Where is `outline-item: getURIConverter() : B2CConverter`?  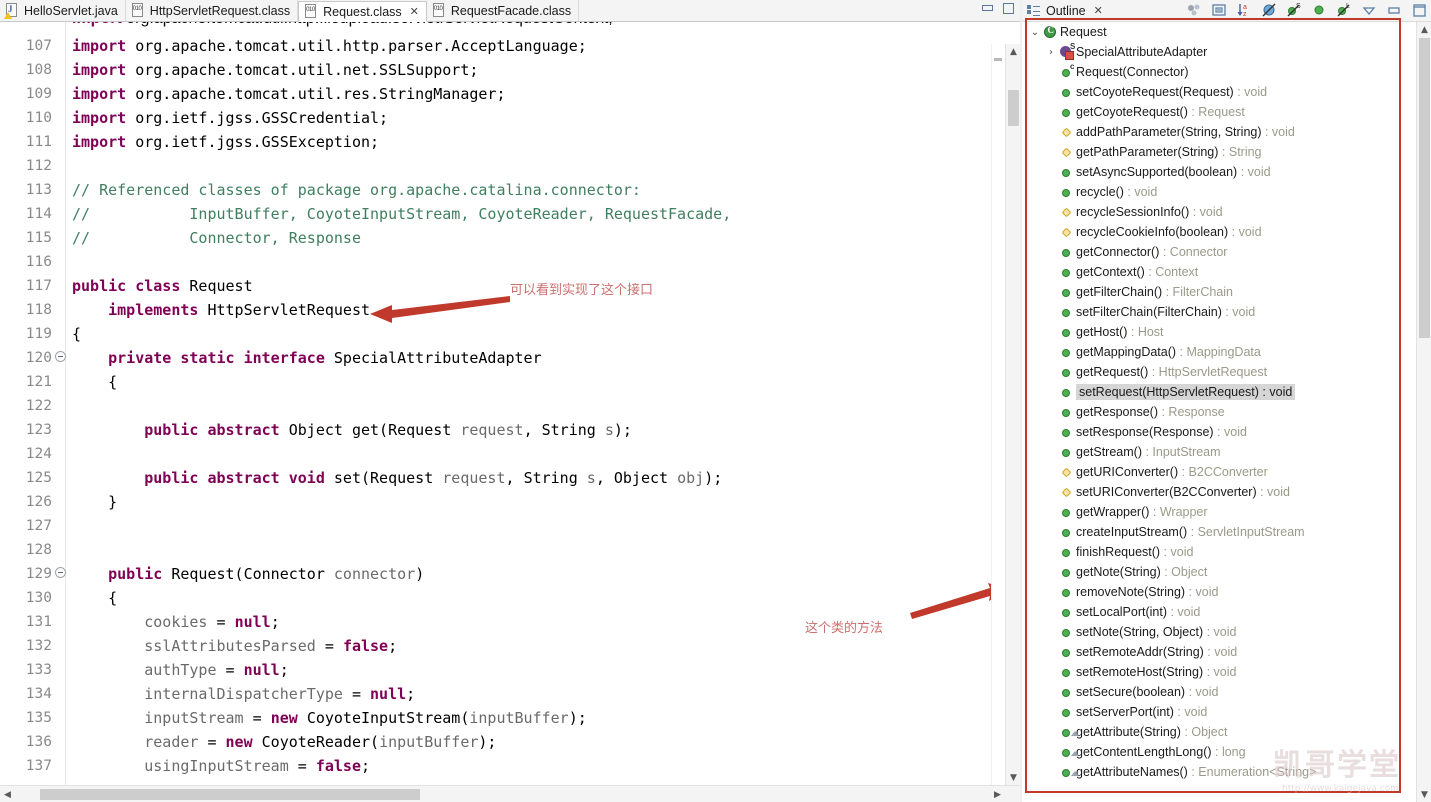 outline-item: getURIConverter() : B2CConverter is located at coordinates (1226, 472).